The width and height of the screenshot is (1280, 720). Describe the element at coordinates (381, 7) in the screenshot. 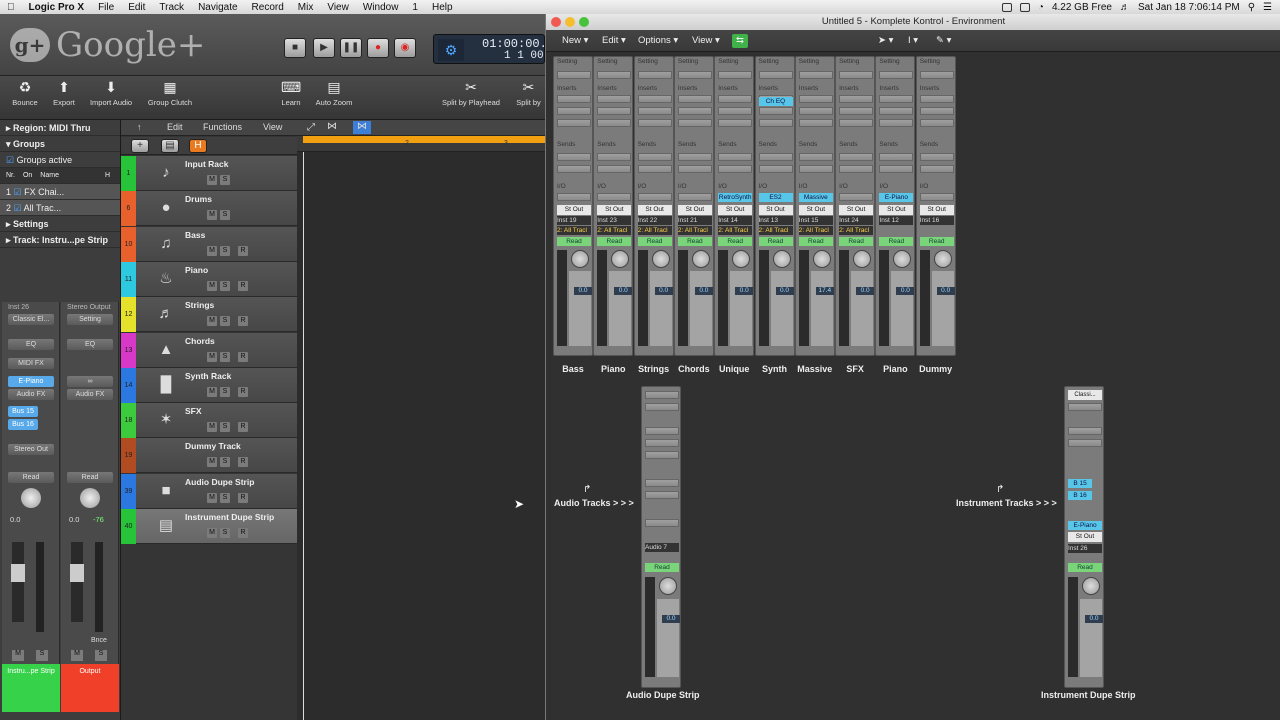

I see `menu-window: Window` at that location.